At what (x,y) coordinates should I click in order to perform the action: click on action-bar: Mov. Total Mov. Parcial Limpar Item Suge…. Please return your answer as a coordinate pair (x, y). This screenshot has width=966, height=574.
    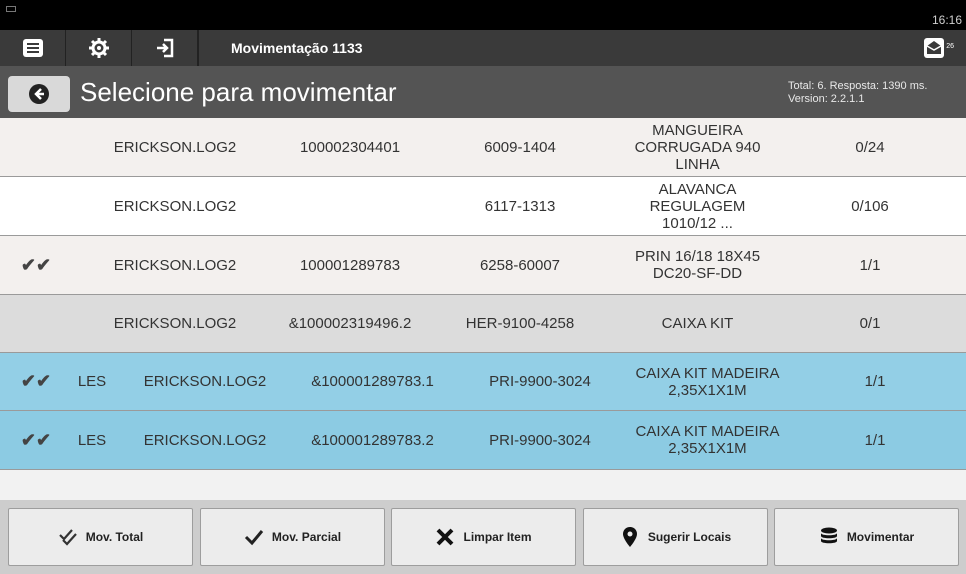
    Looking at the image, I should click on (483, 537).